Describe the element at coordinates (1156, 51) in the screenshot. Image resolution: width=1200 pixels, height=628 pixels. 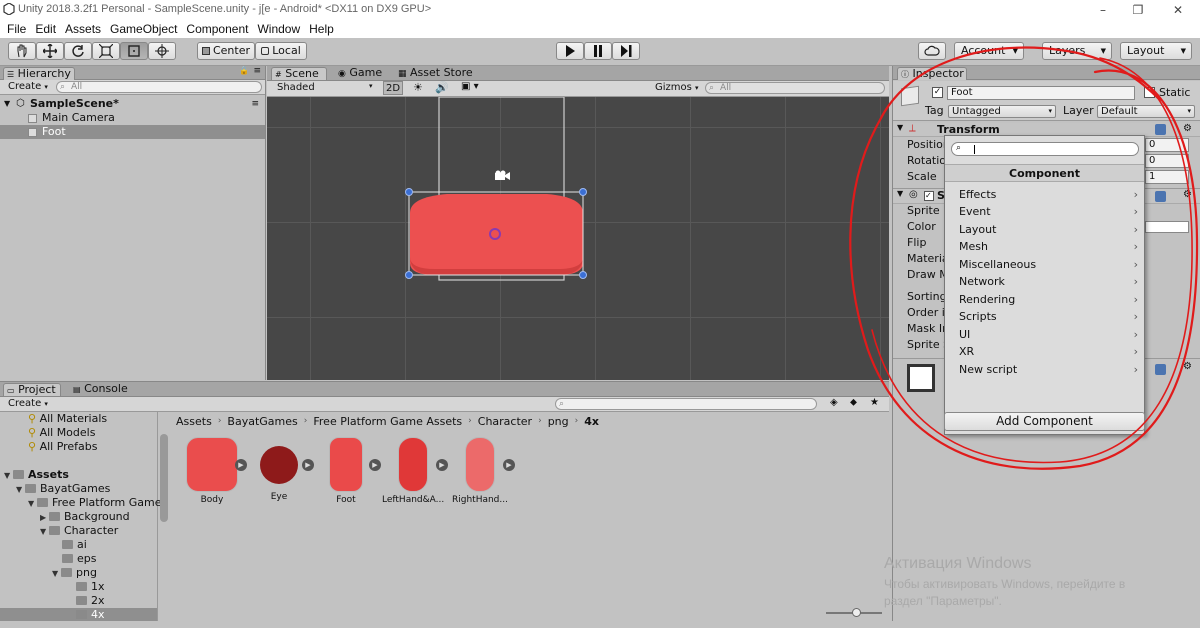
I see `layout-dropdown: Layout ▼` at that location.